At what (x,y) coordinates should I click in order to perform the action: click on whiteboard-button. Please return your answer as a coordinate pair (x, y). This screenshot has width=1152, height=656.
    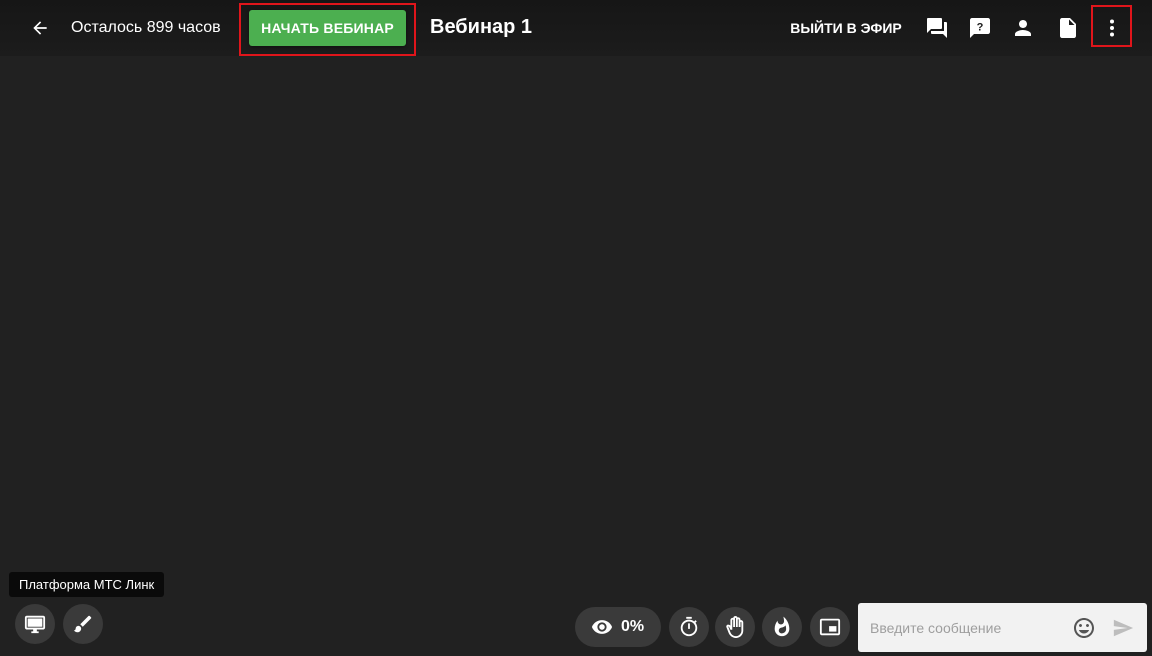
    Looking at the image, I should click on (83, 624).